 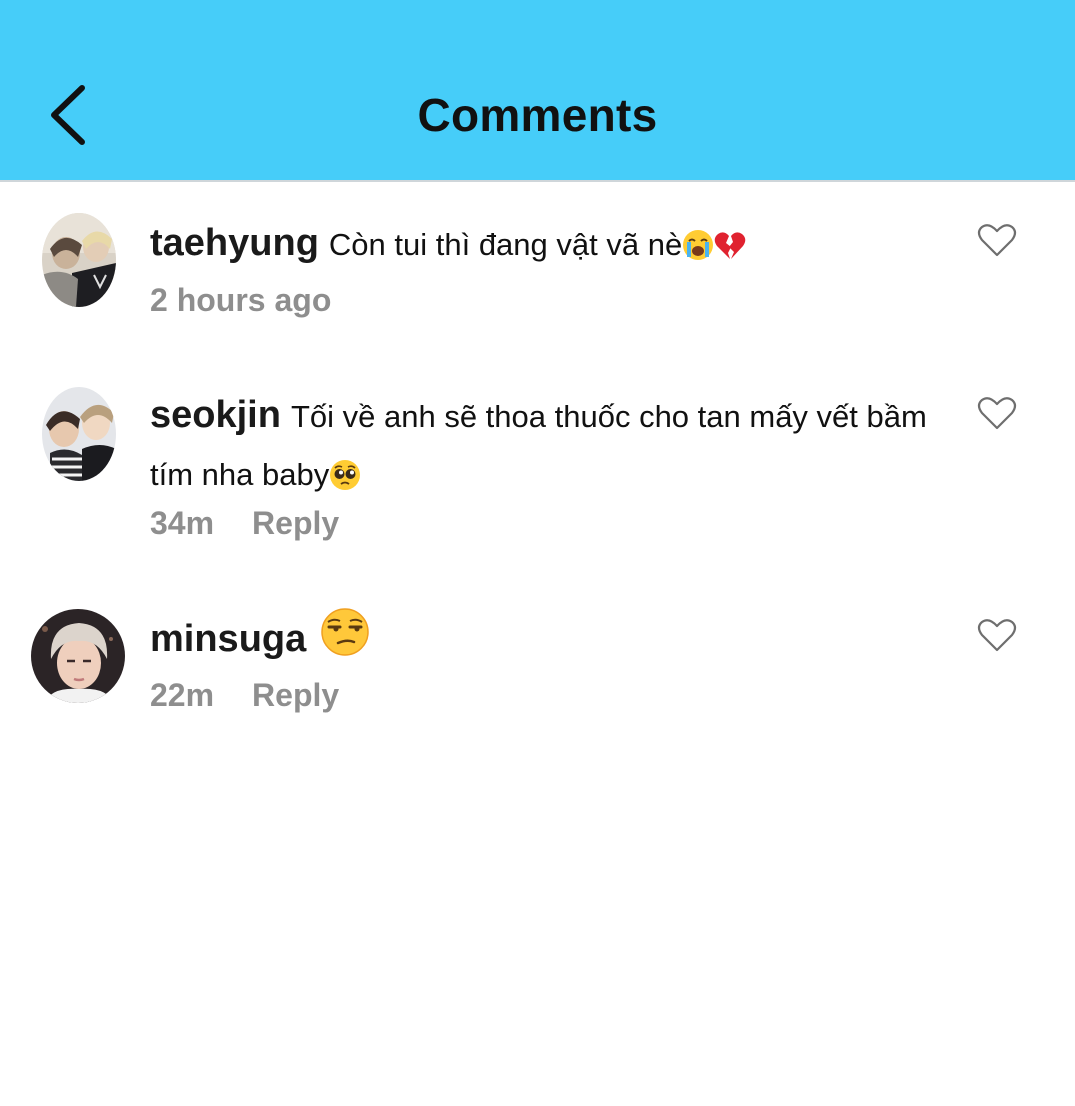 I want to click on comment-username: minsuga, so click(x=228, y=639).